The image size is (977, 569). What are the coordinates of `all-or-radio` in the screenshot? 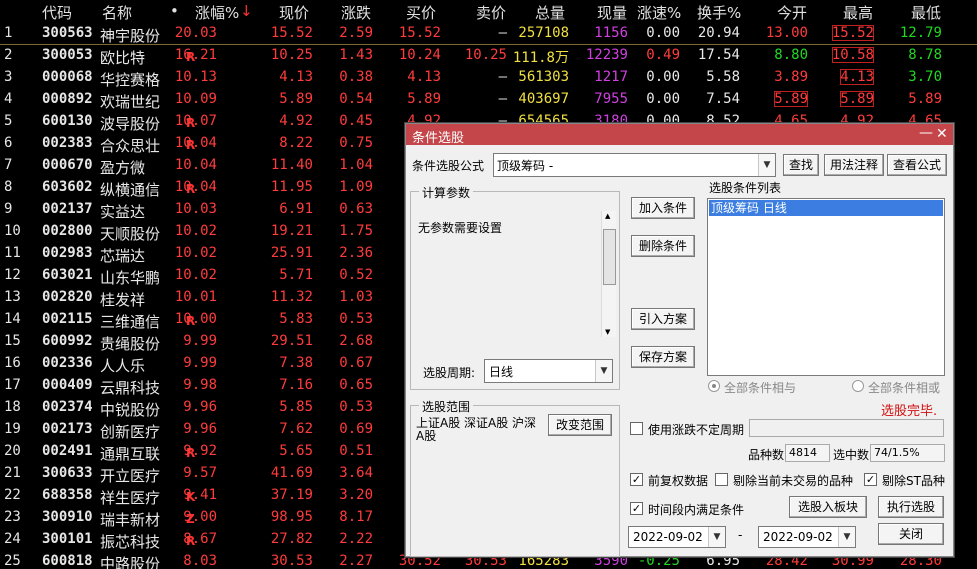 It's located at (858, 386).